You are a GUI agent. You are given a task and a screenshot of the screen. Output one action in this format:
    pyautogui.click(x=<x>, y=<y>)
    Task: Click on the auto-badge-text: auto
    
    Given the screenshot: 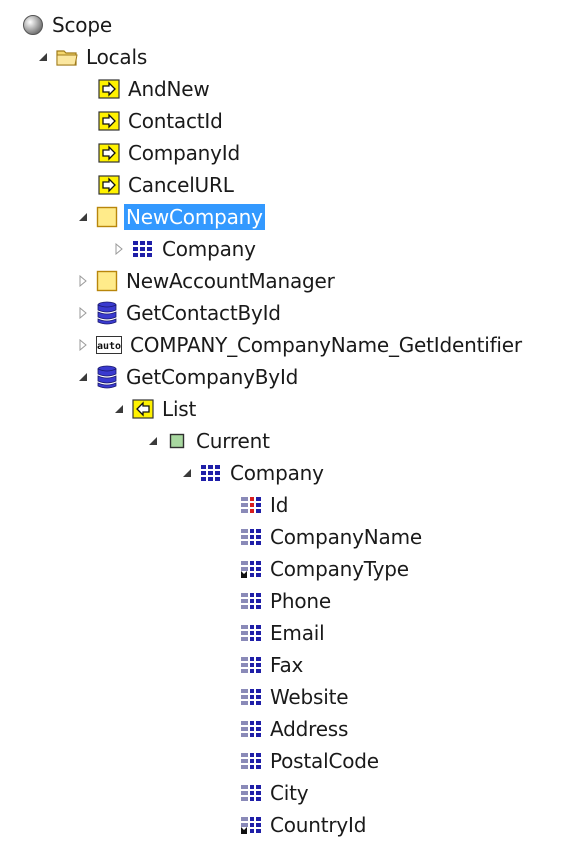 What is the action you would take?
    pyautogui.click(x=109, y=346)
    